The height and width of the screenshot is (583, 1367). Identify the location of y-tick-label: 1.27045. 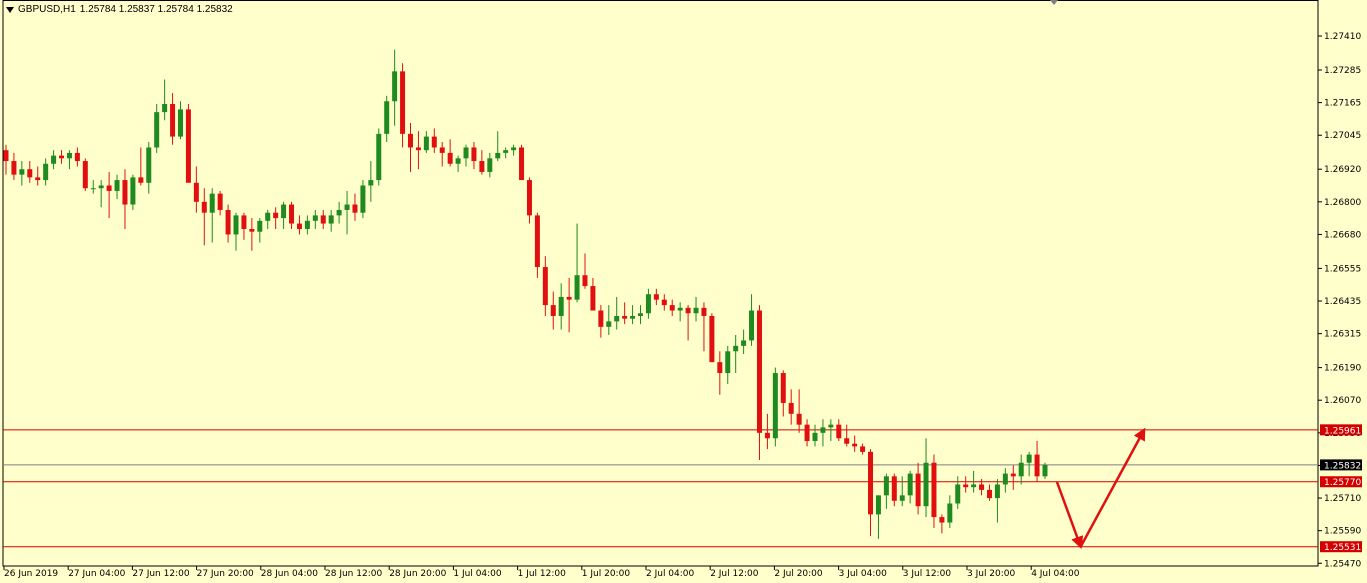
(1342, 136).